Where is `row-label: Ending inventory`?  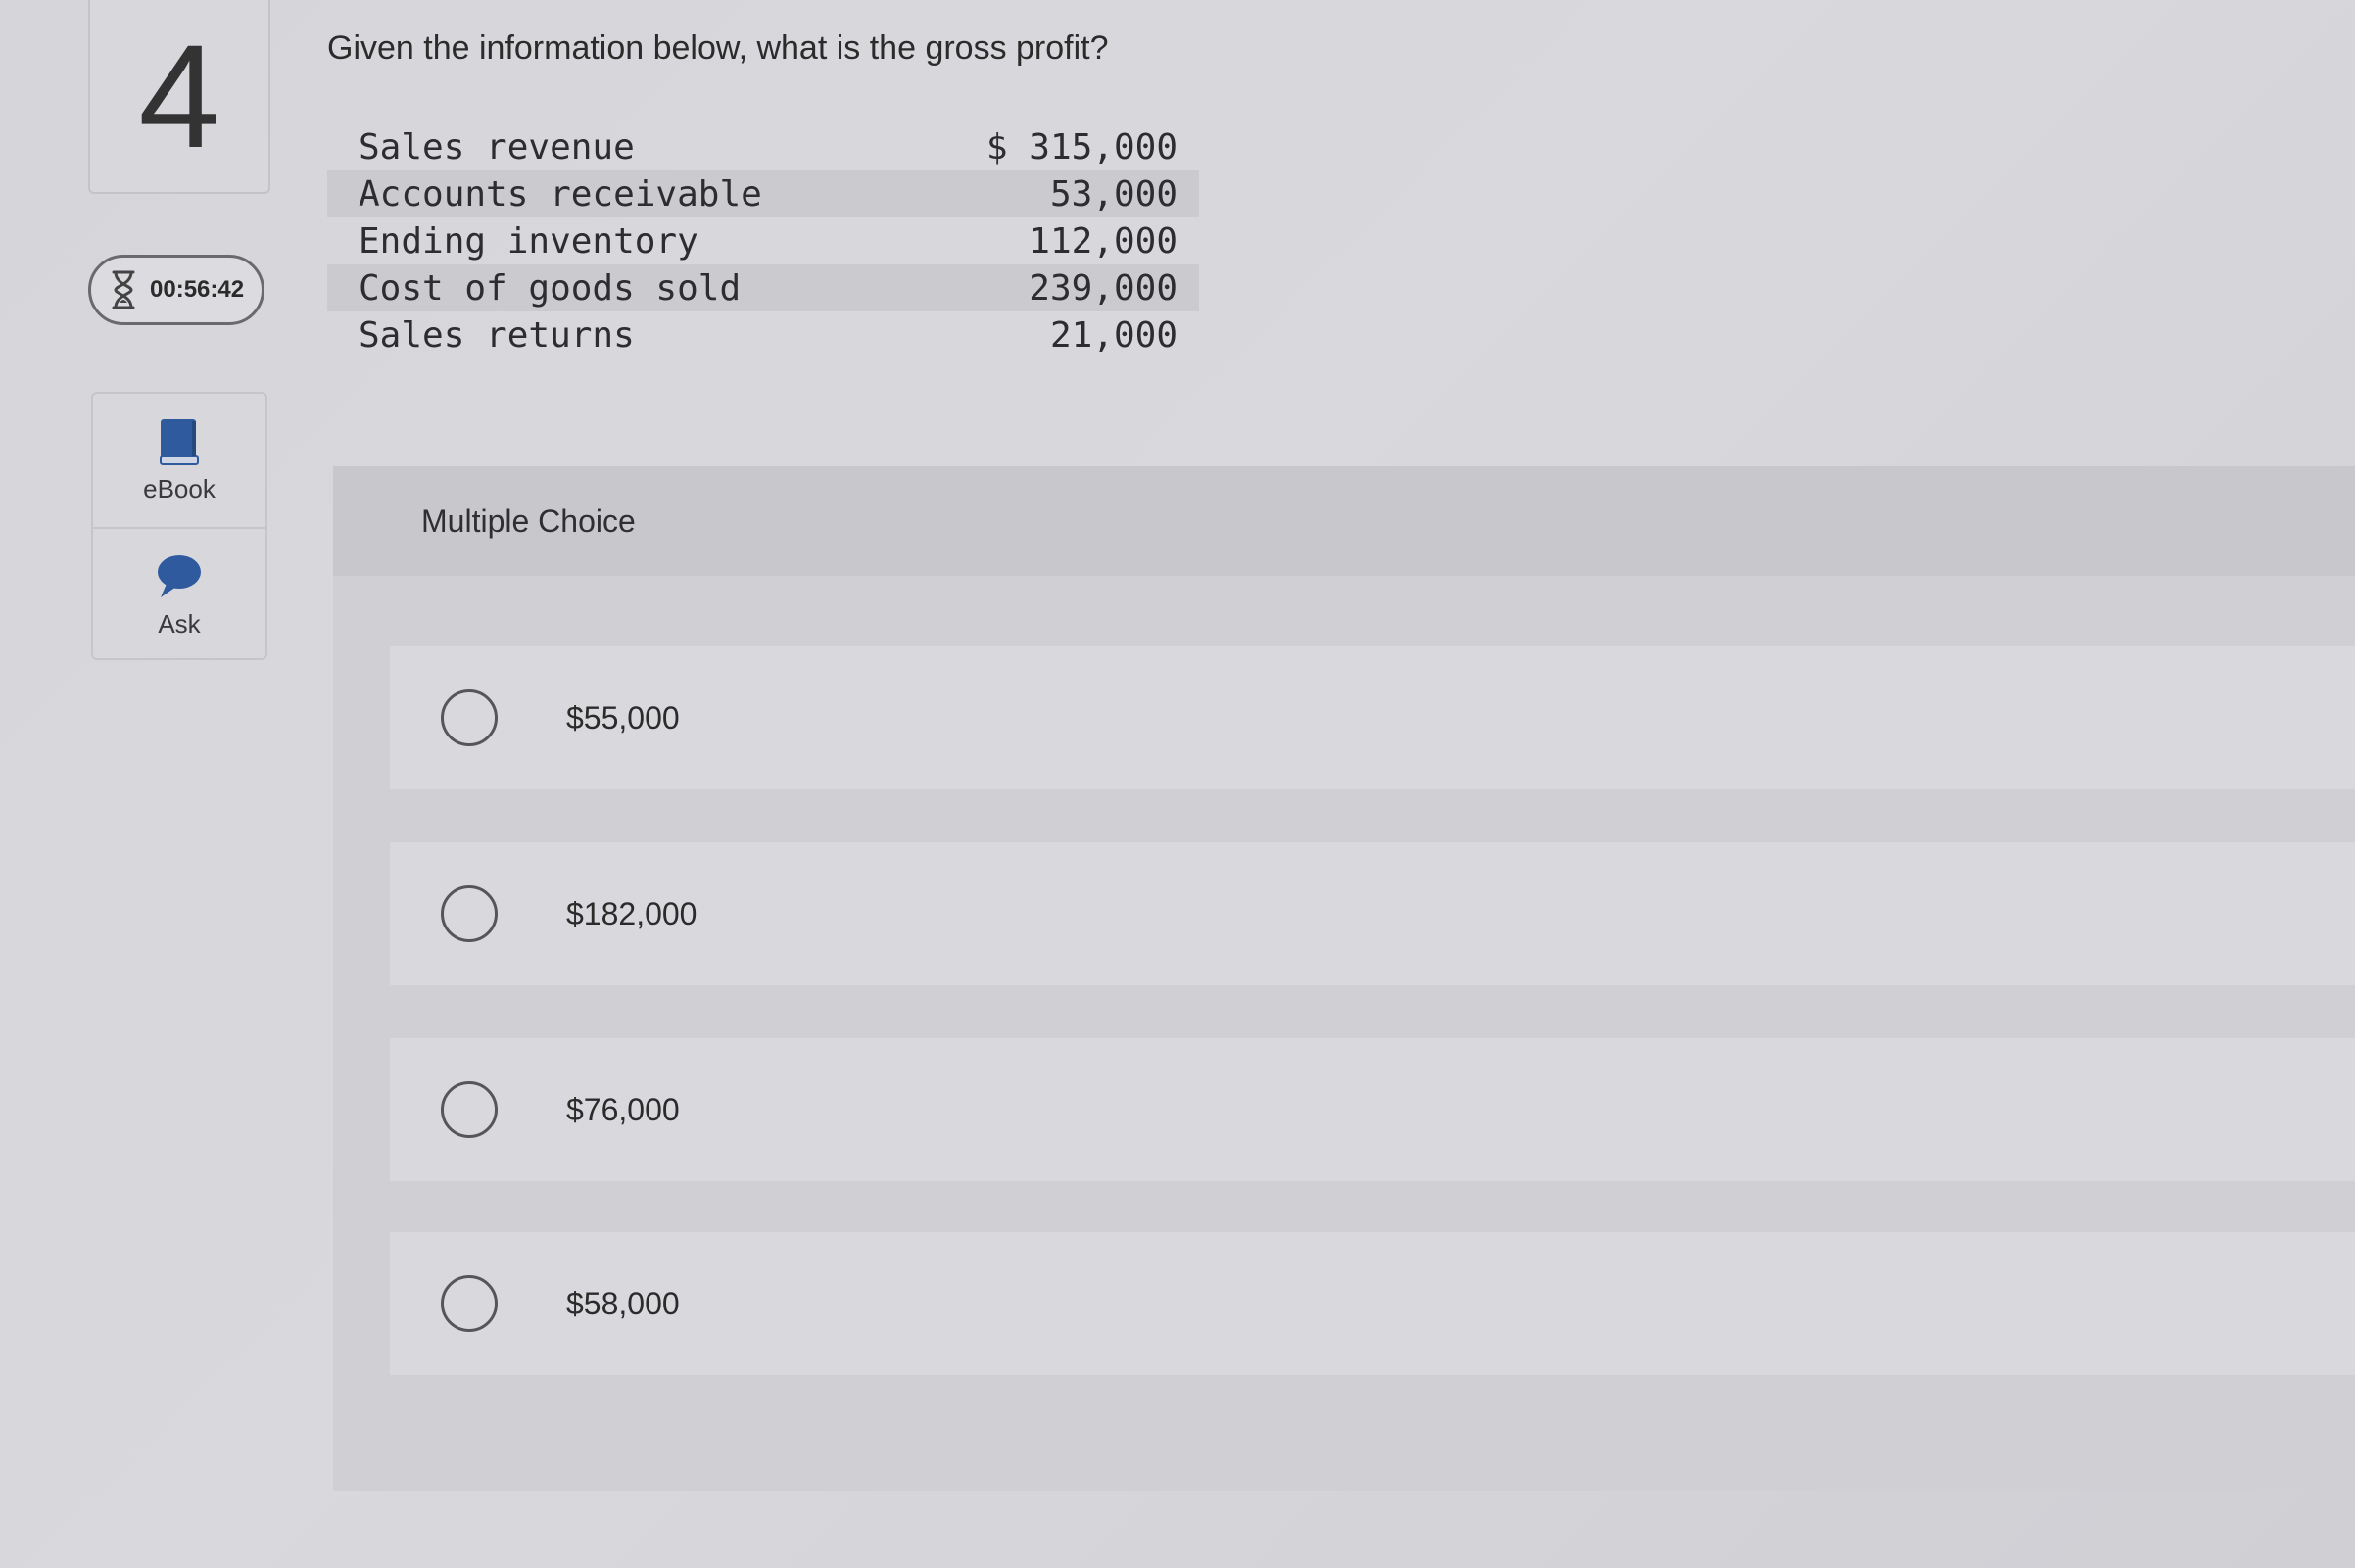 row-label: Ending inventory is located at coordinates (528, 240).